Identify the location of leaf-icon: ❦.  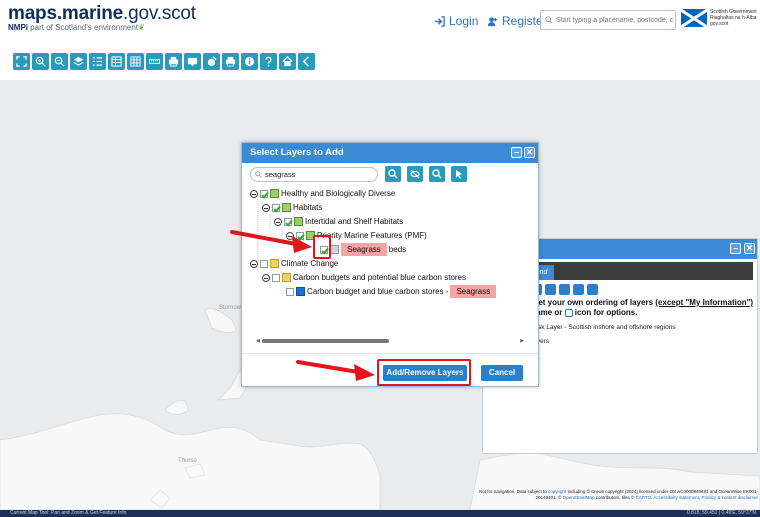
(141, 27).